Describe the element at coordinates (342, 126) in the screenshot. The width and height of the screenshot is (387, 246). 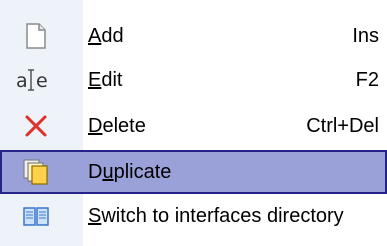
I see `shortcut-label: Ctrl+Del` at that location.